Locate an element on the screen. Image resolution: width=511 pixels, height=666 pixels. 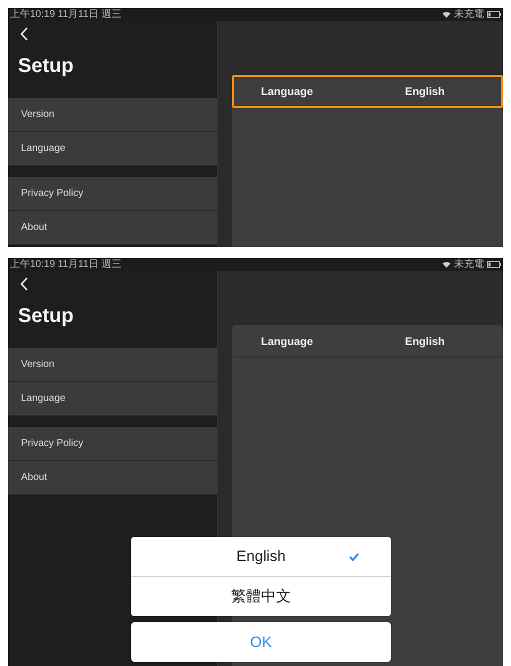
language-option: 繁體中文 is located at coordinates (261, 596).